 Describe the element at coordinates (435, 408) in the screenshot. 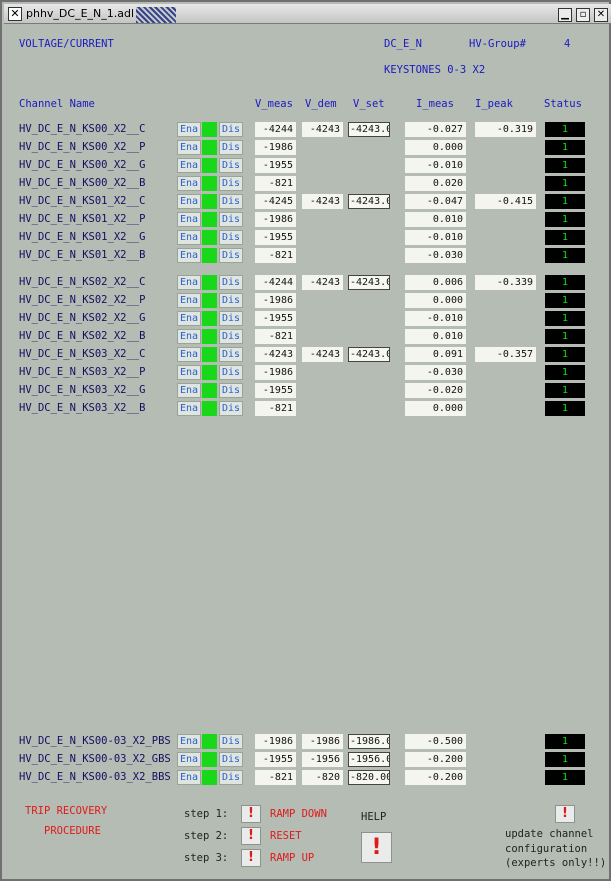

I see `i-meas-value: 0.000` at that location.